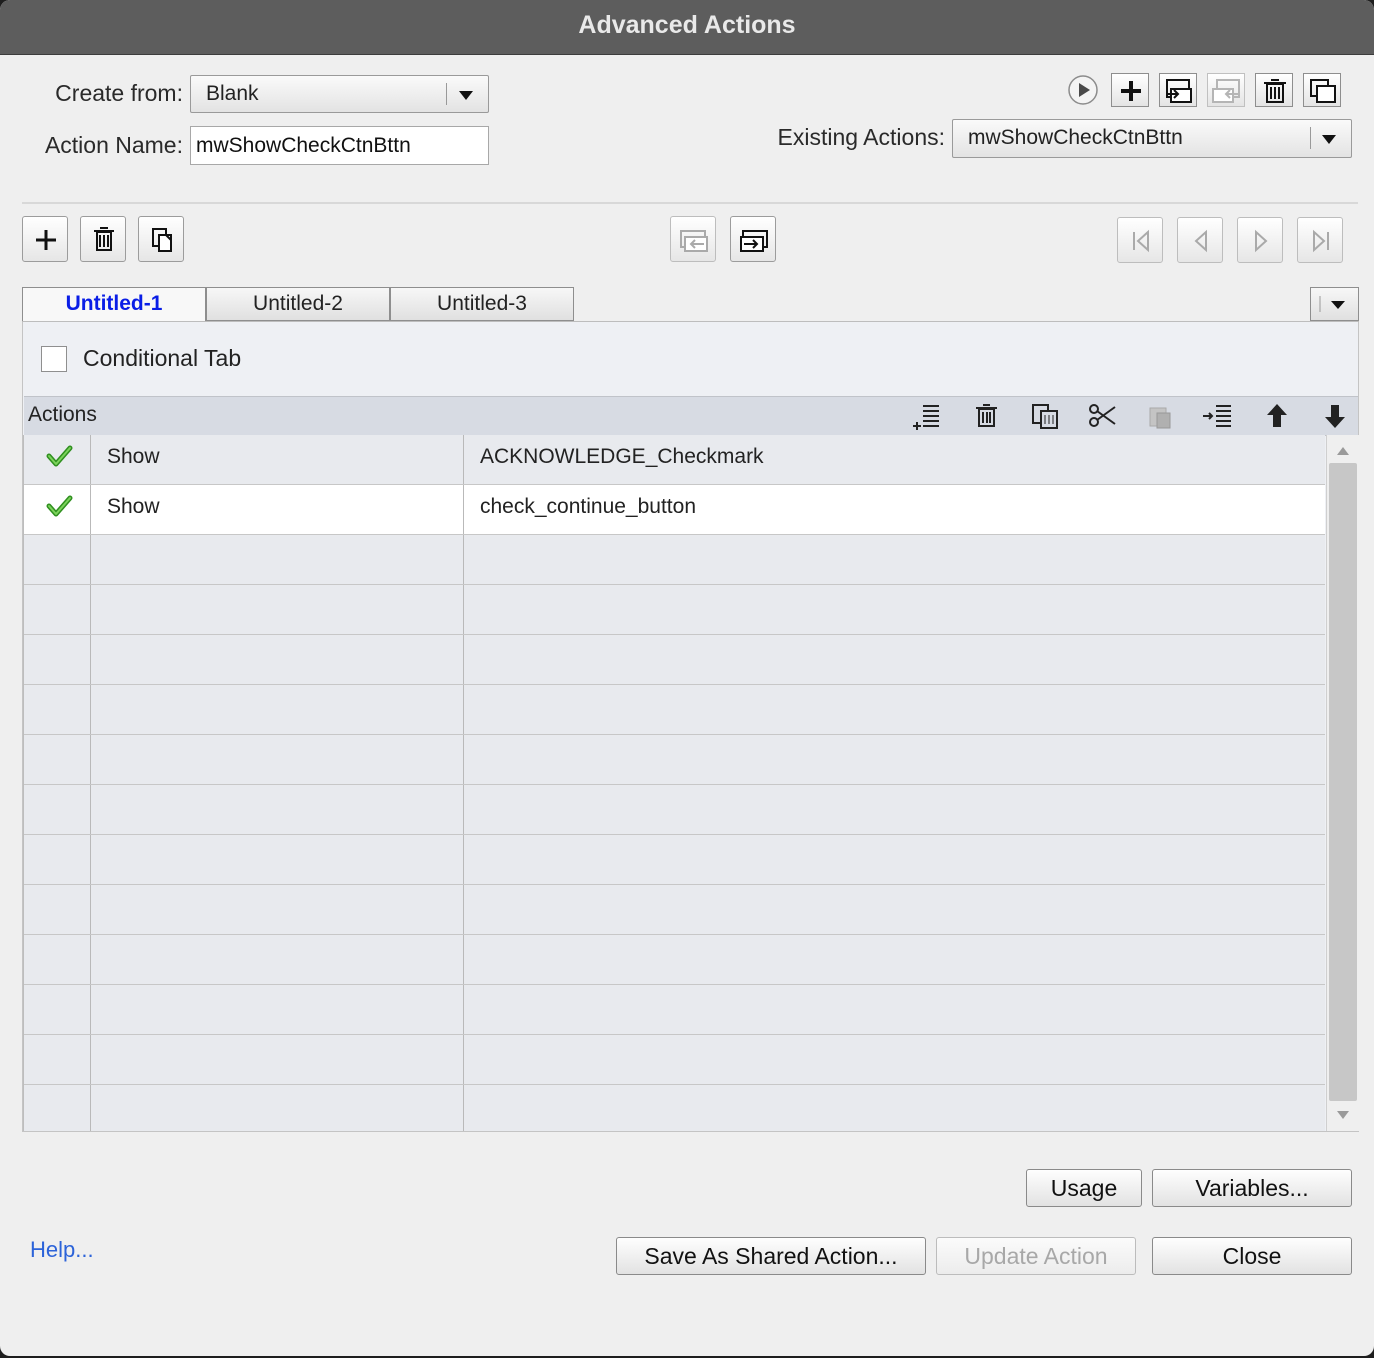 The image size is (1374, 1358). What do you see at coordinates (161, 239) in the screenshot?
I see `duplicate-tab-button` at bounding box center [161, 239].